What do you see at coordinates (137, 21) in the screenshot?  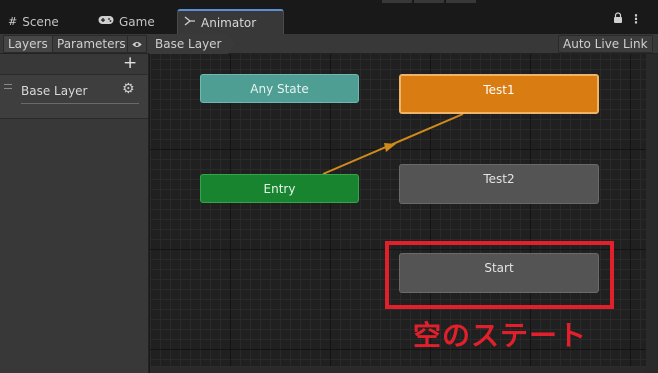 I see `tab-label: Game` at bounding box center [137, 21].